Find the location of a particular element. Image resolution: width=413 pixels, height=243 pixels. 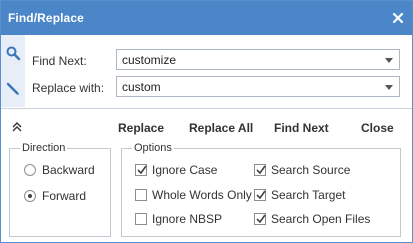

search-icon is located at coordinates (13, 53).